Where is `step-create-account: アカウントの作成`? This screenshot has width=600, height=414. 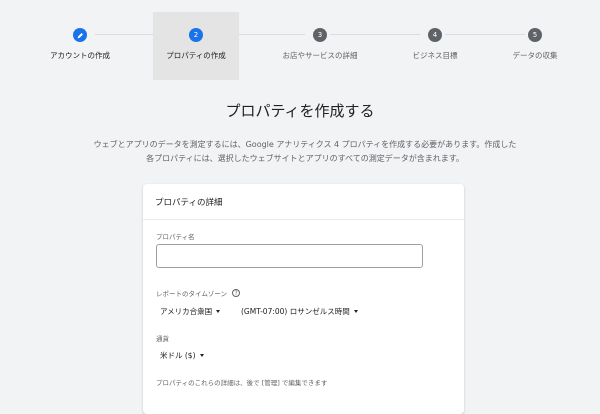
step-create-account: アカウントの作成 is located at coordinates (80, 46).